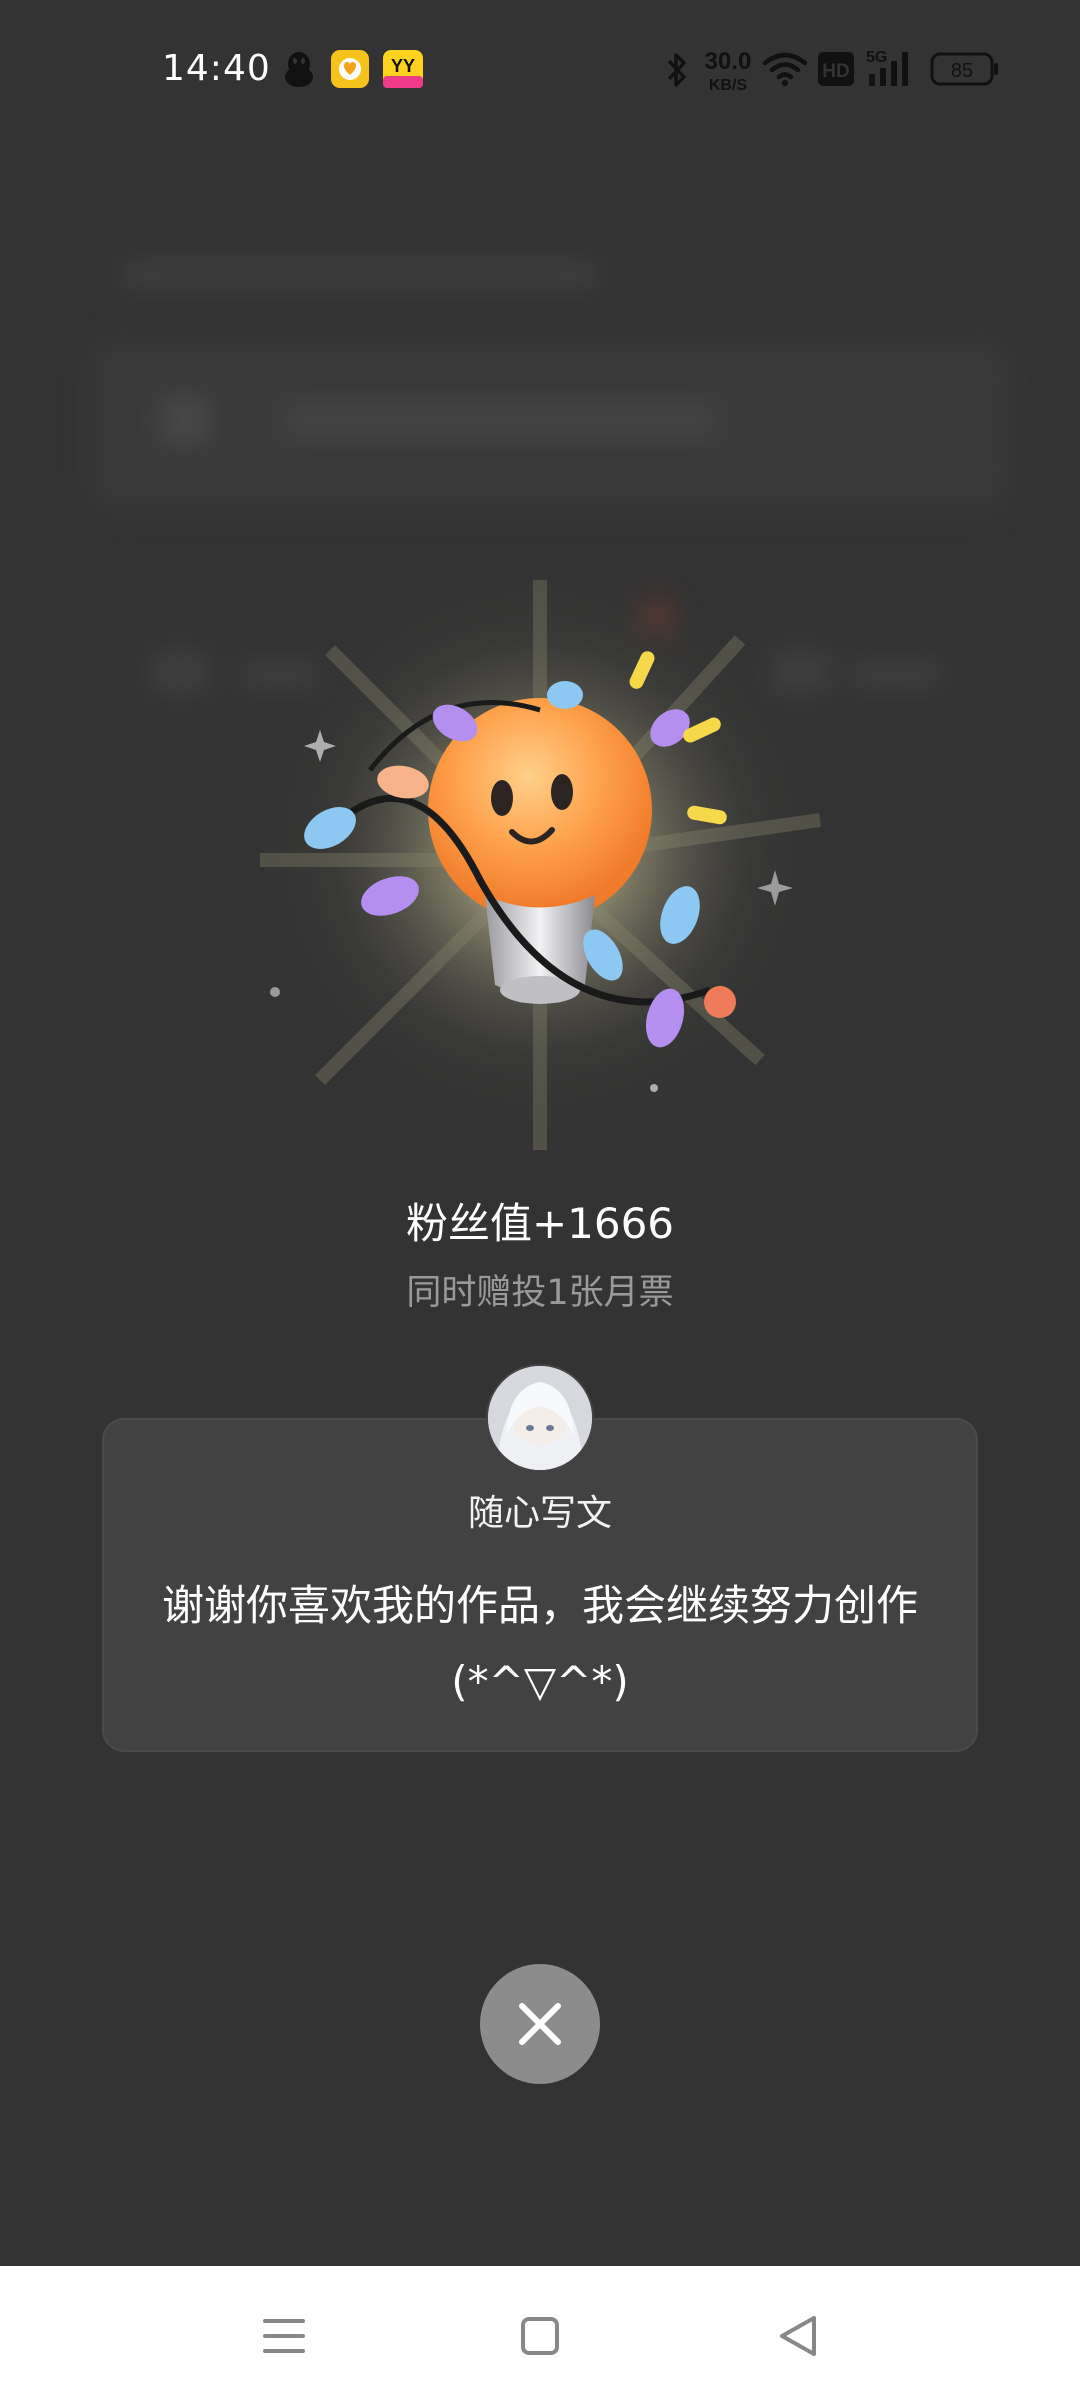 This screenshot has width=1080, height=2400. I want to click on yy-app-icon: YY, so click(403, 69).